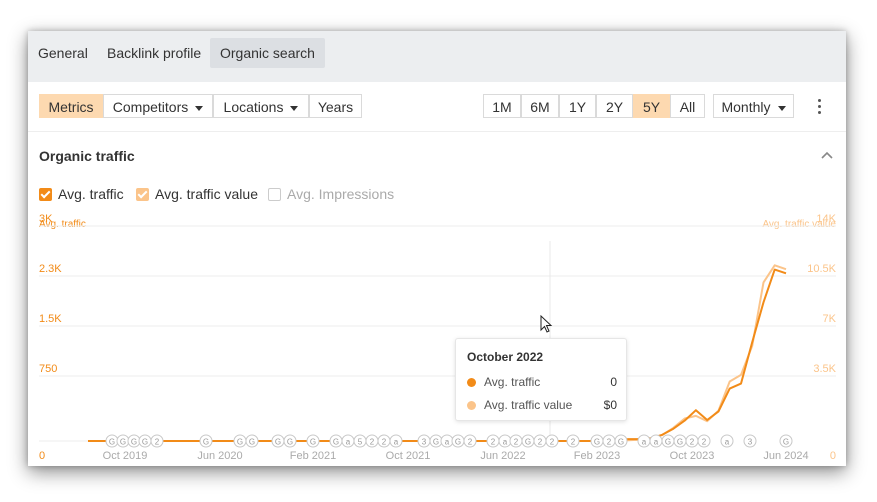  What do you see at coordinates (503, 456) in the screenshot?
I see `x-tick-label: Jun 2022` at bounding box center [503, 456].